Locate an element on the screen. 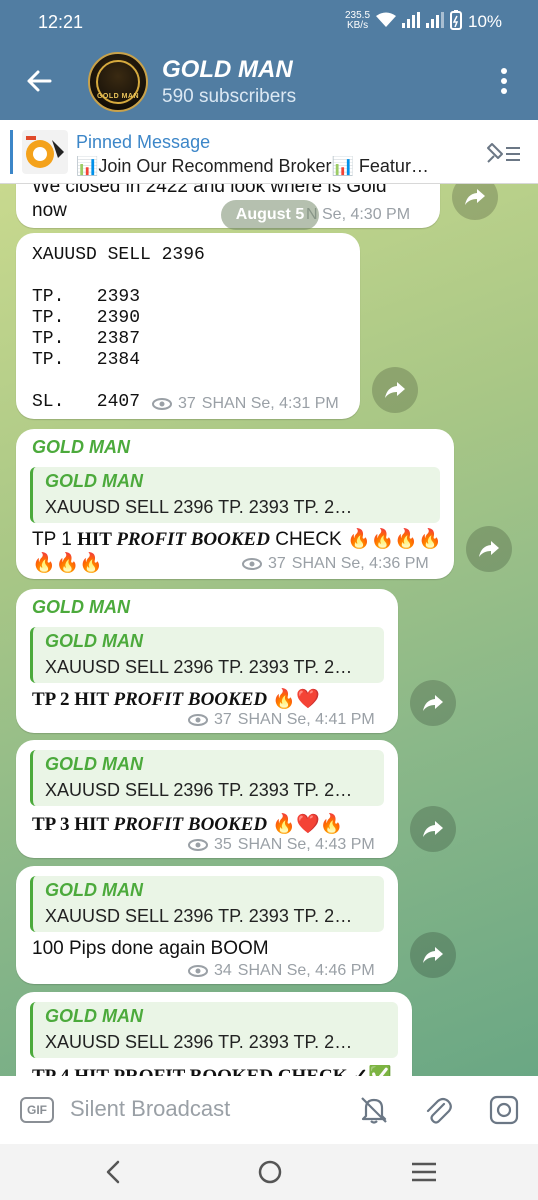 The height and width of the screenshot is (1200, 538). pinned-thumbnail is located at coordinates (45, 152).